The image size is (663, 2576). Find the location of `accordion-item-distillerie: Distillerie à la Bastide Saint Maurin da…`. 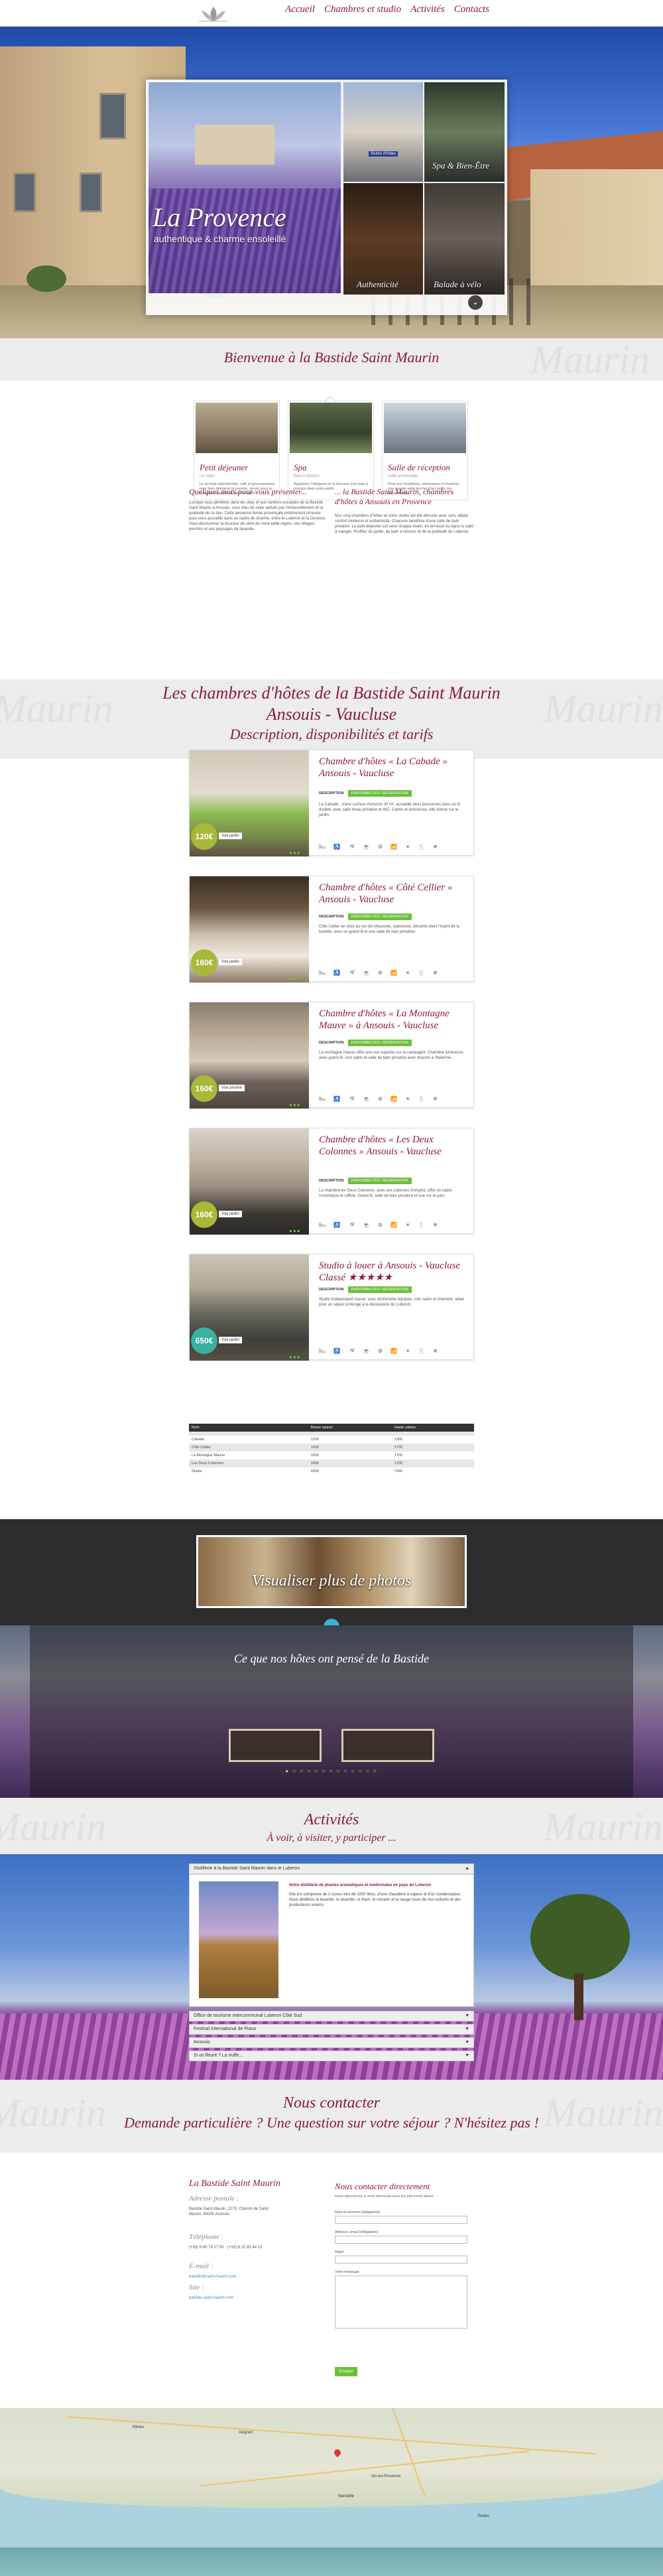

accordion-item-distillerie: Distillerie à la Bastide Saint Maurin da… is located at coordinates (331, 1869).